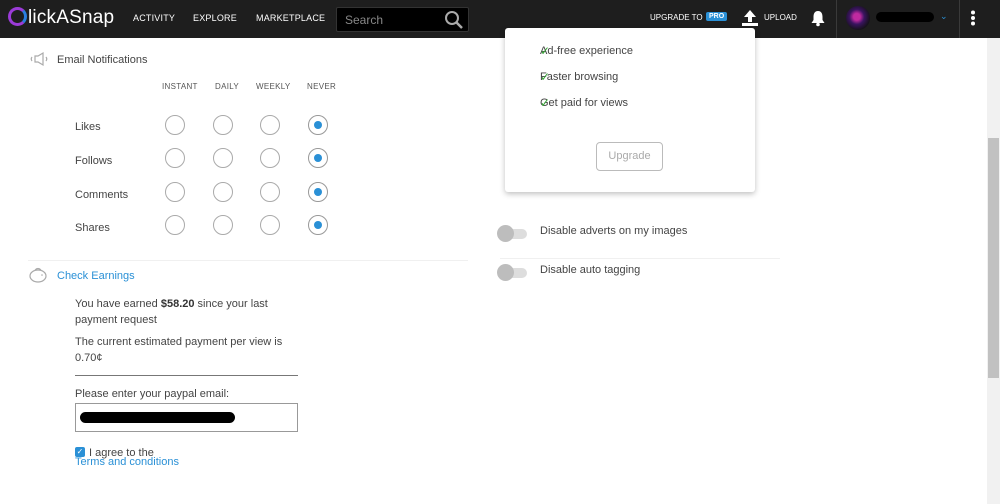 The image size is (1000, 504). What do you see at coordinates (273, 86) in the screenshot?
I see `column-weekly: WEEKLY` at bounding box center [273, 86].